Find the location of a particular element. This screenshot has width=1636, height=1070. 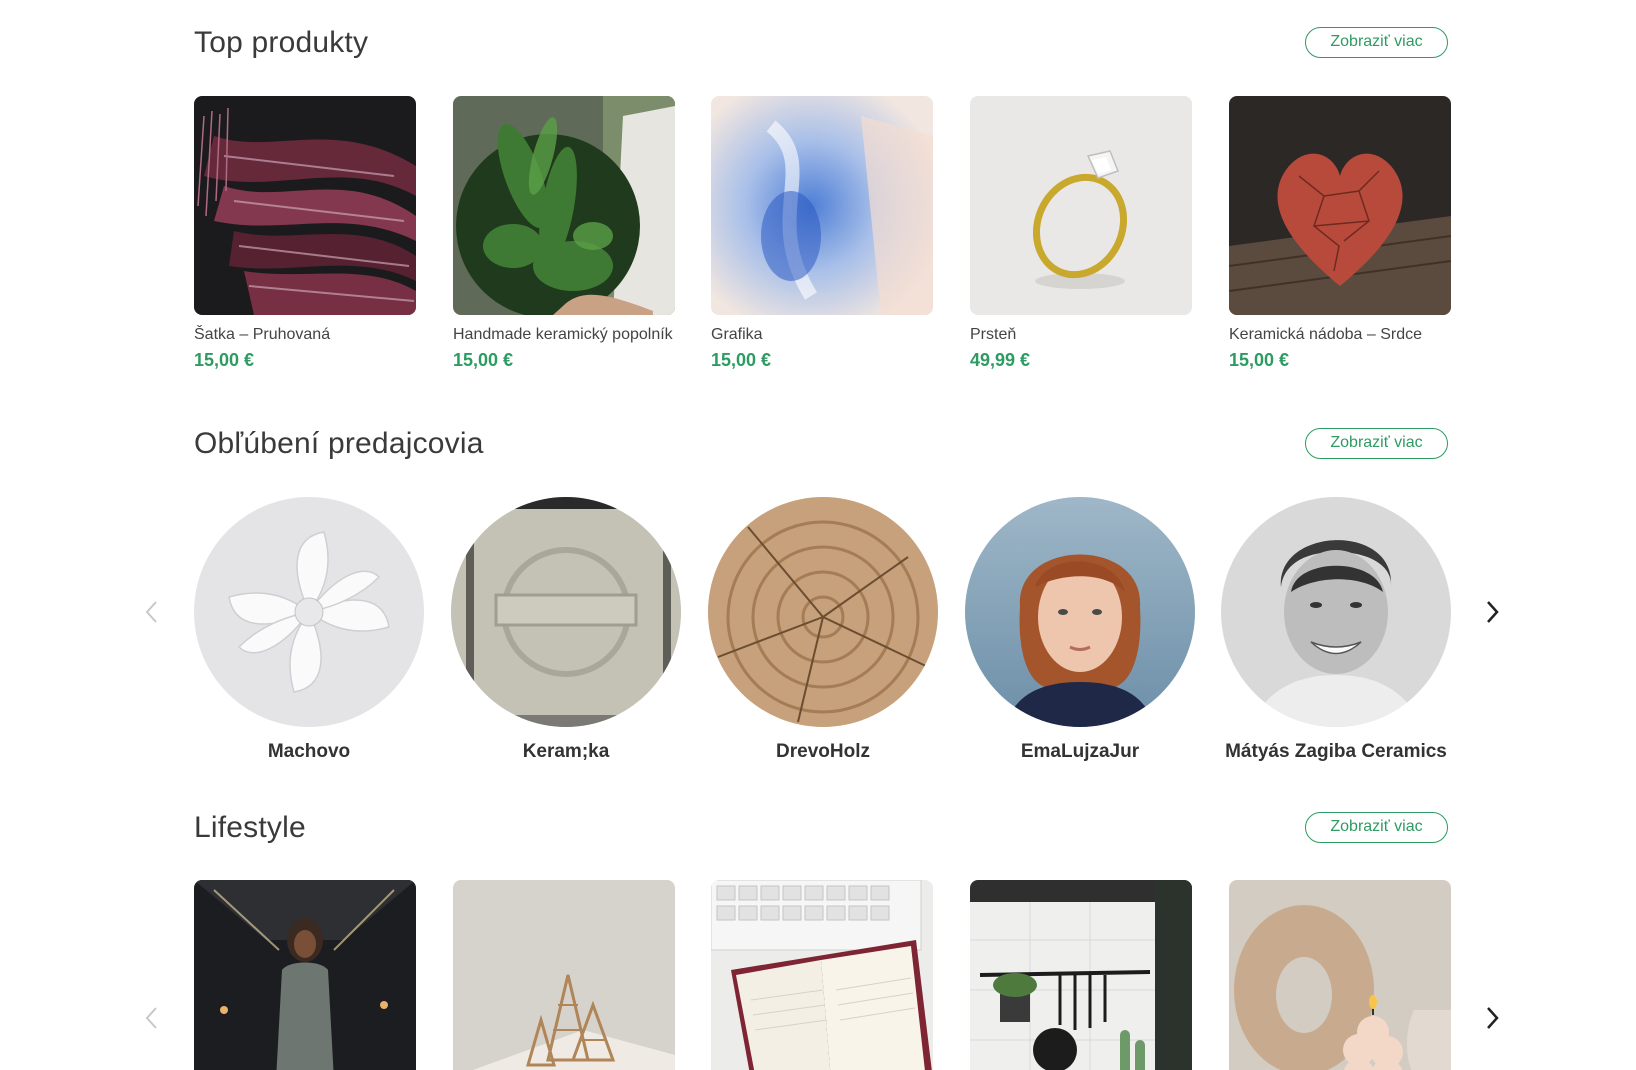

carousel-next-lifestyle is located at coordinates (1492, 1018).